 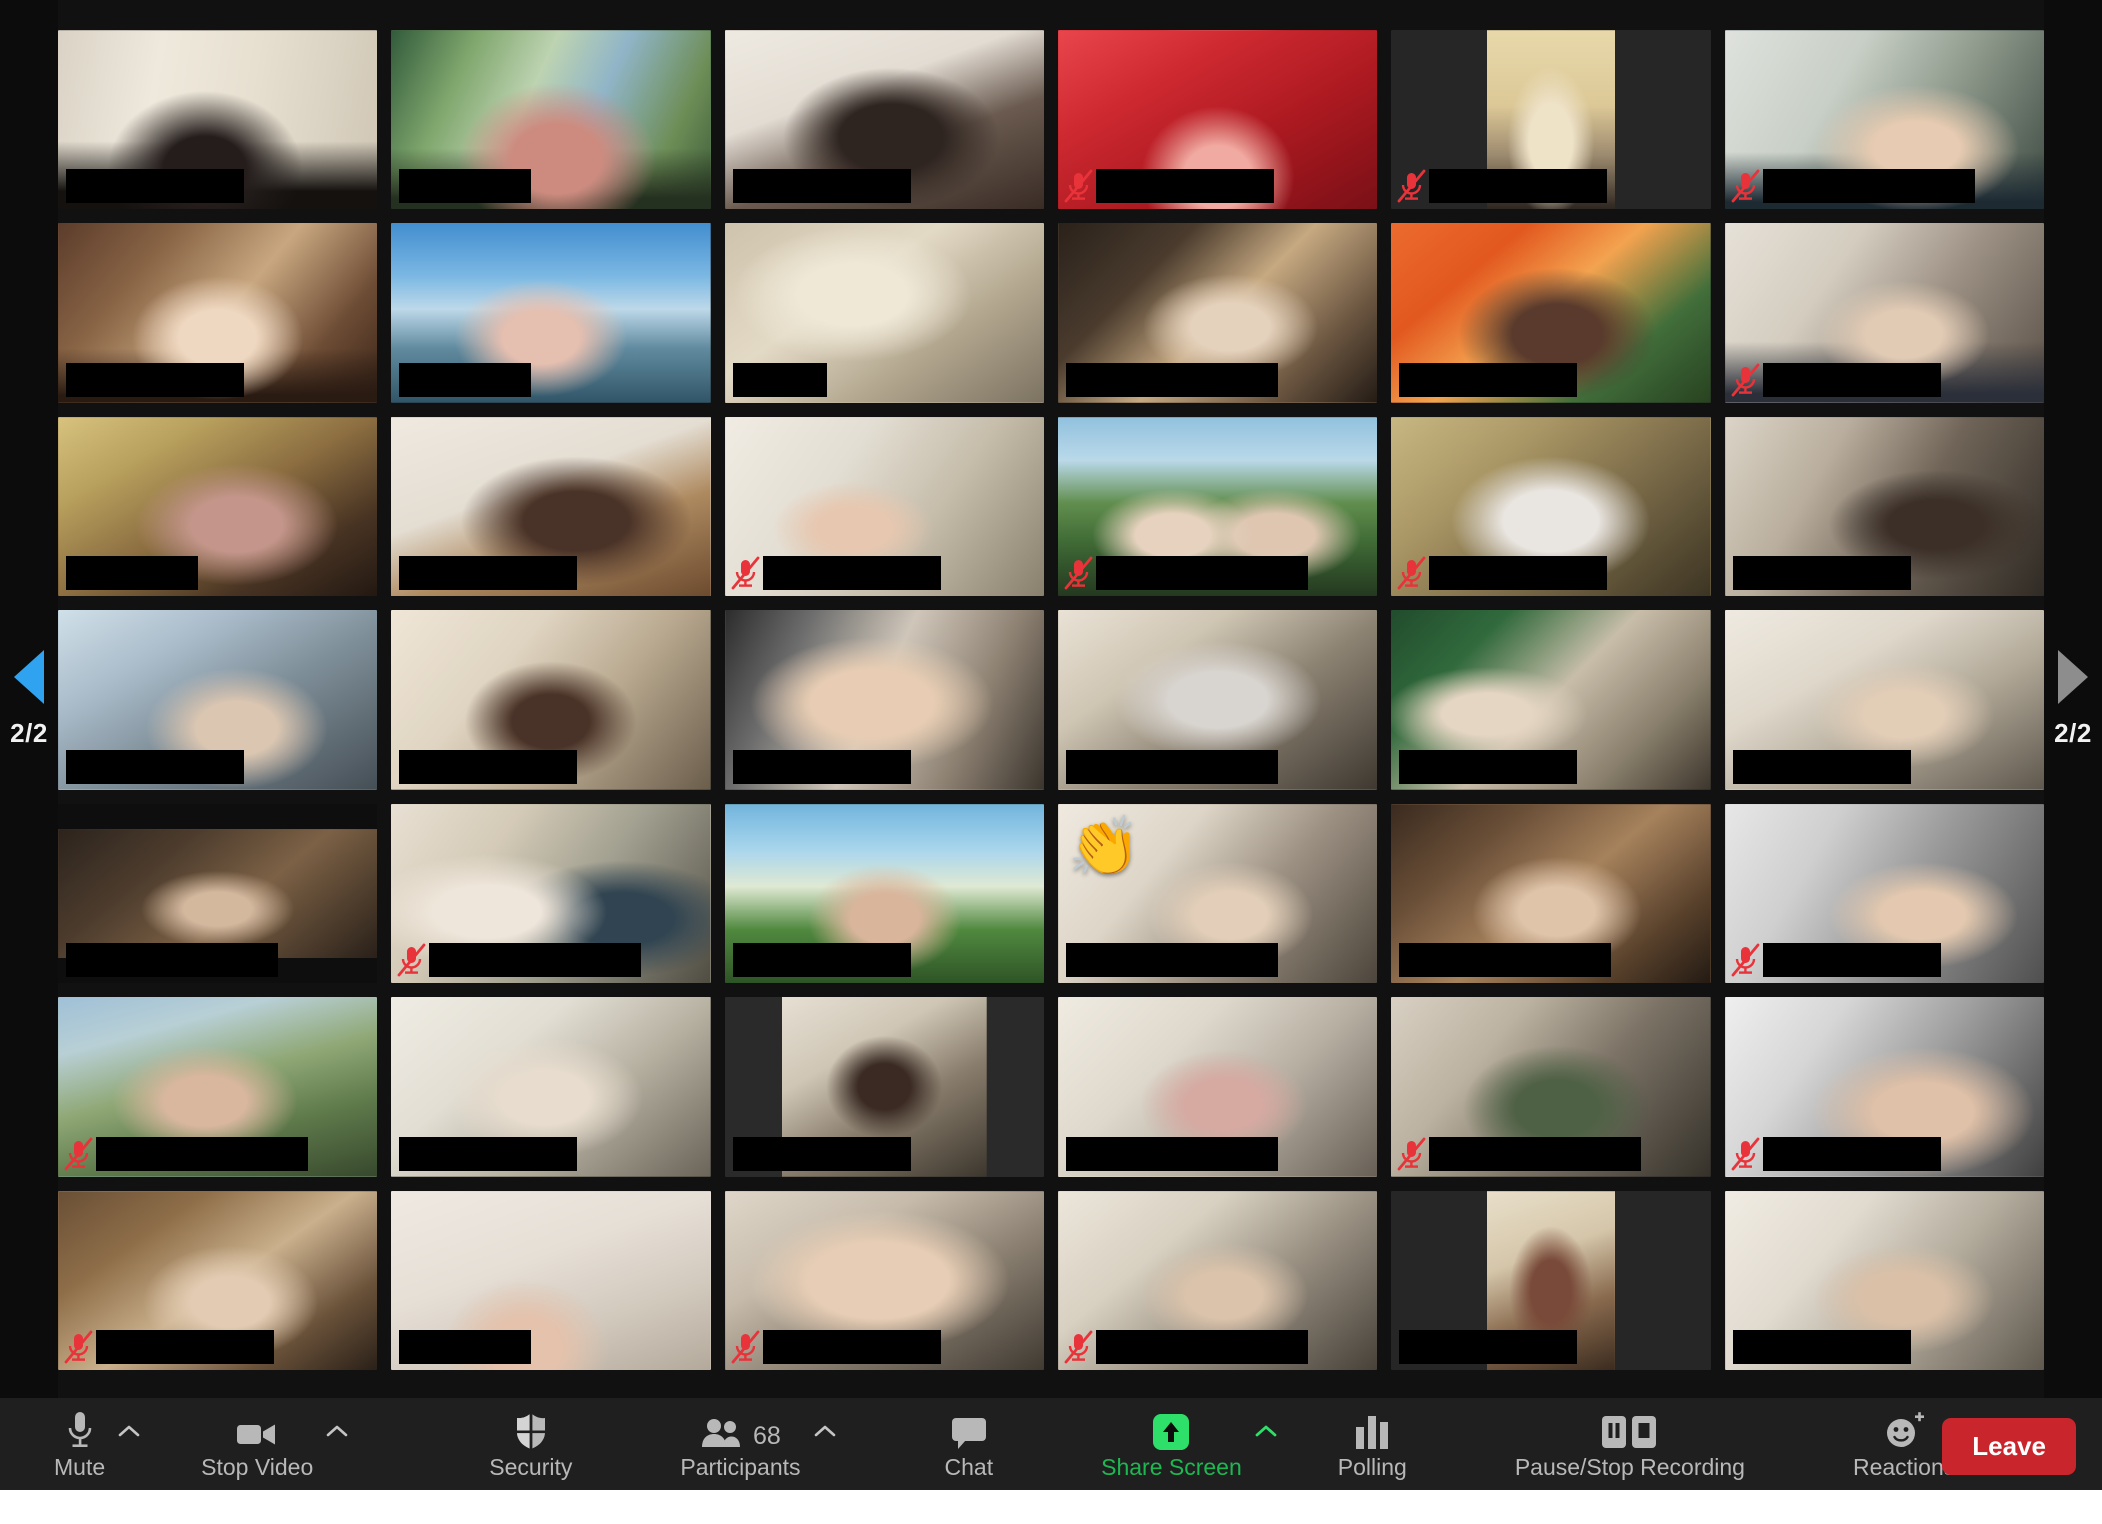 I want to click on share-screen-button: Share Screen, so click(x=1171, y=1444).